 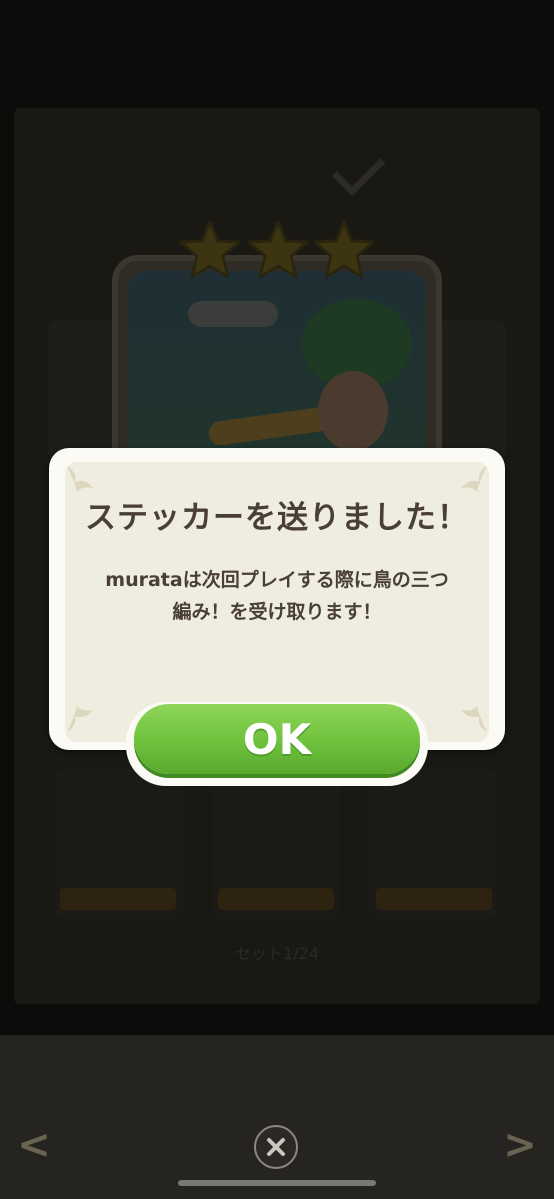 I want to click on dialog-message: murataは次回プレイする際に鳥の三つ 編み！を受け取ります！, so click(x=277, y=596).